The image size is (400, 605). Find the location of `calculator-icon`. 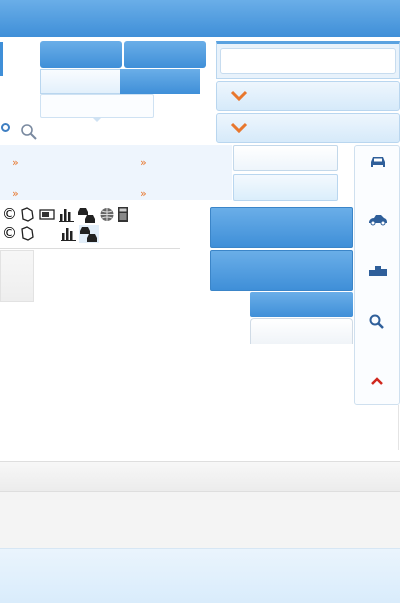

calculator-icon is located at coordinates (123, 215).